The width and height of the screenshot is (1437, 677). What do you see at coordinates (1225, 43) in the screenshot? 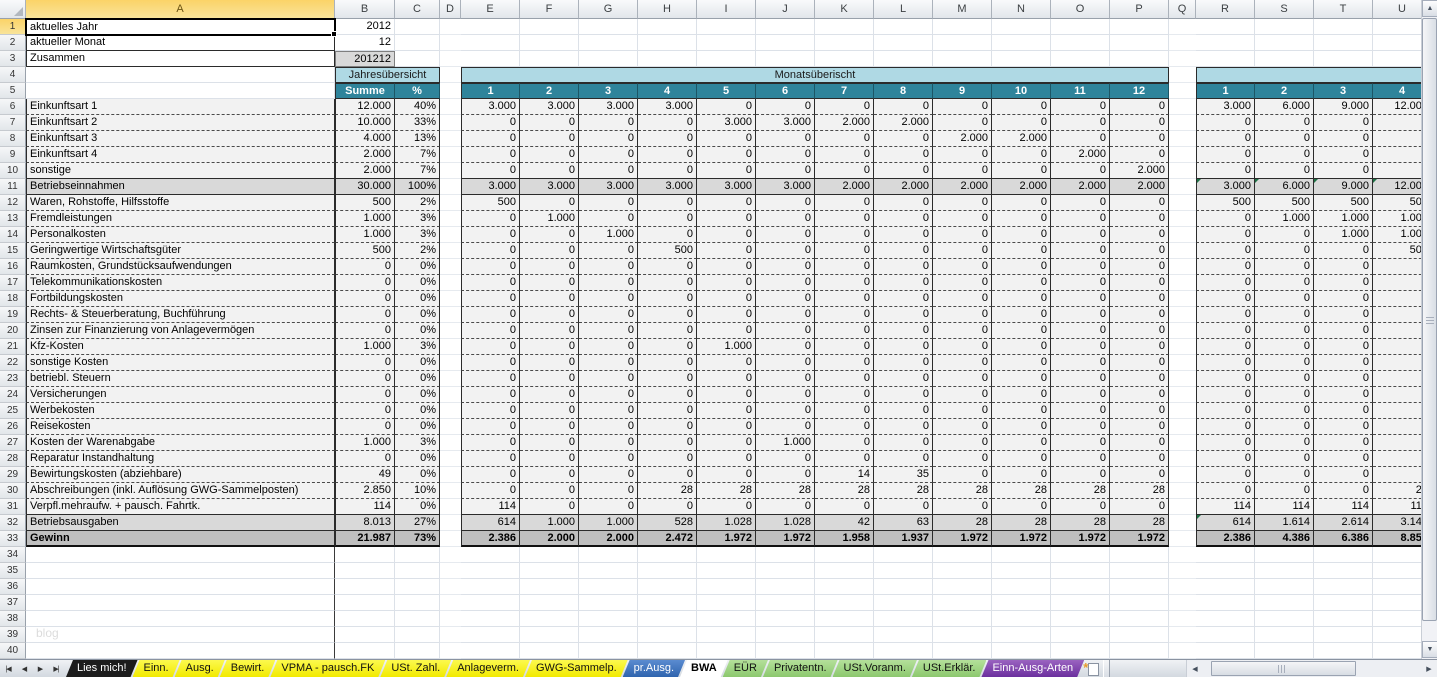
I see `cell-r2` at bounding box center [1225, 43].